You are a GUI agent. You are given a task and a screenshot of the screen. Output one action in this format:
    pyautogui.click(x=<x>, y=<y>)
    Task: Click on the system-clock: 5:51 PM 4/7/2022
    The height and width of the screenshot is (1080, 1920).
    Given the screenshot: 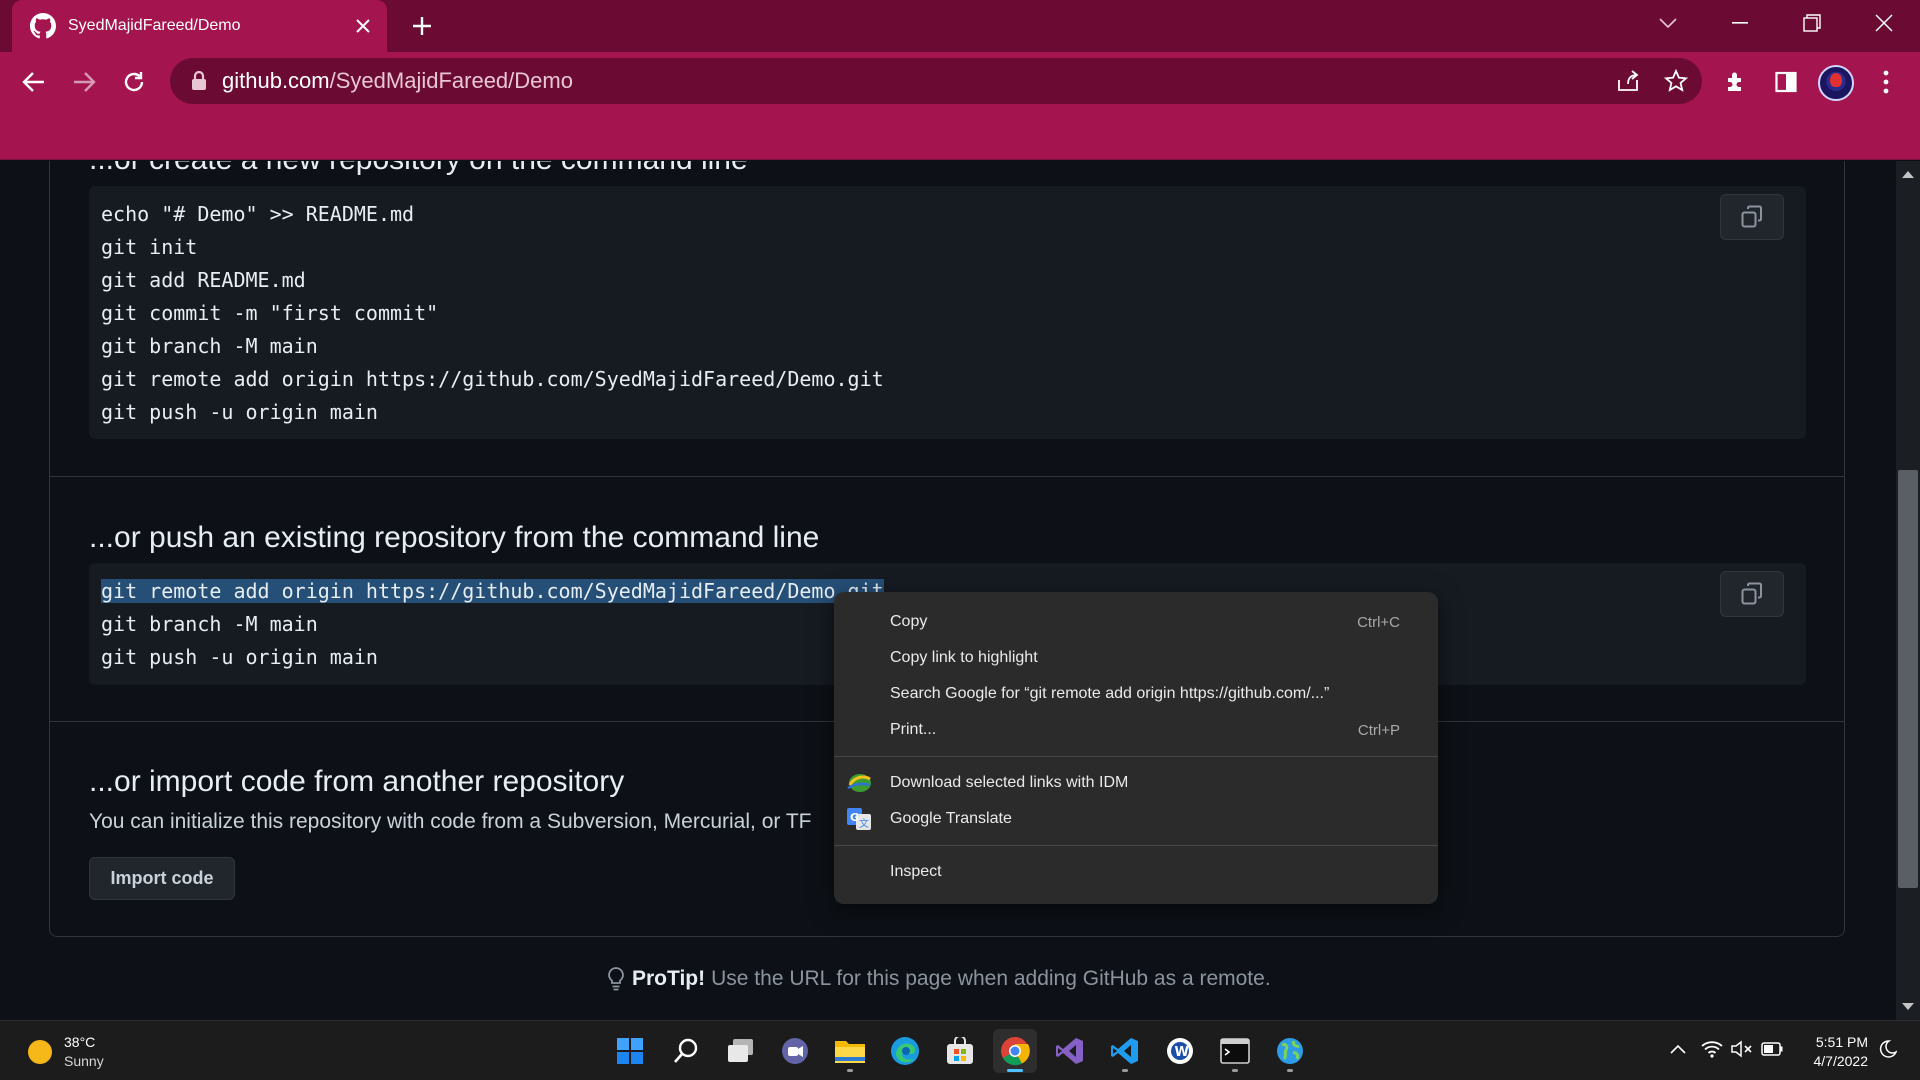 What is the action you would take?
    pyautogui.click(x=1834, y=1052)
    